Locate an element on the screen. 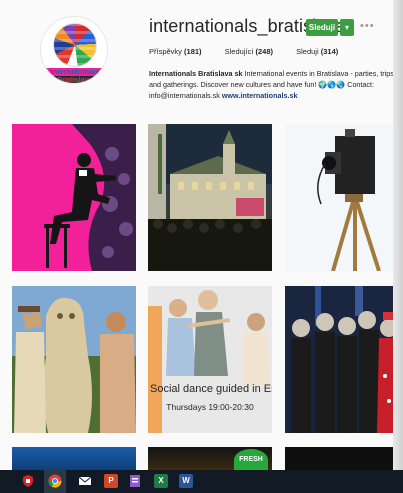 The image size is (403, 493). fresh-badge: FRESH is located at coordinates (251, 459).